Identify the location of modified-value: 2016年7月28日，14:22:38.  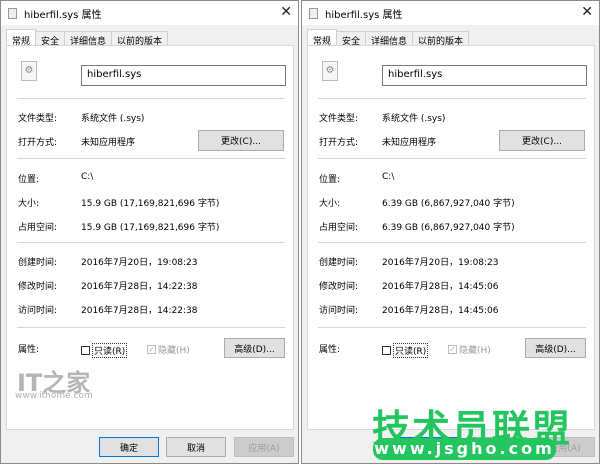
(139, 287).